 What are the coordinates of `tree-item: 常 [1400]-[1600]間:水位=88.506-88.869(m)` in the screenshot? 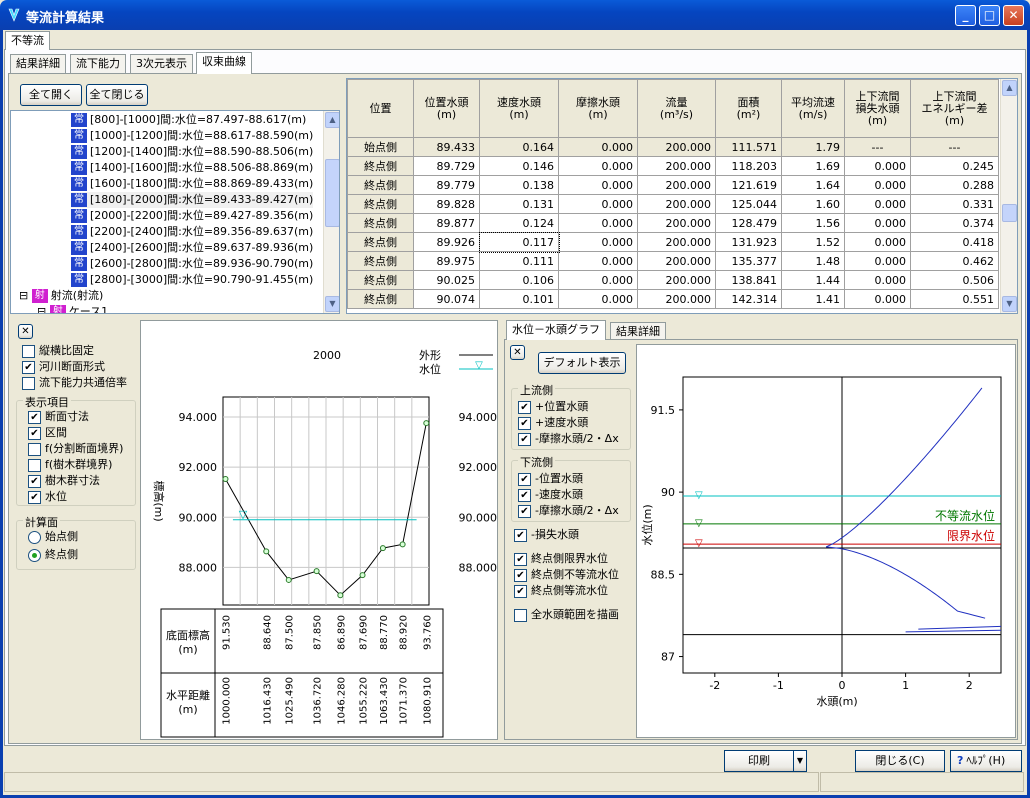 It's located at (192, 168).